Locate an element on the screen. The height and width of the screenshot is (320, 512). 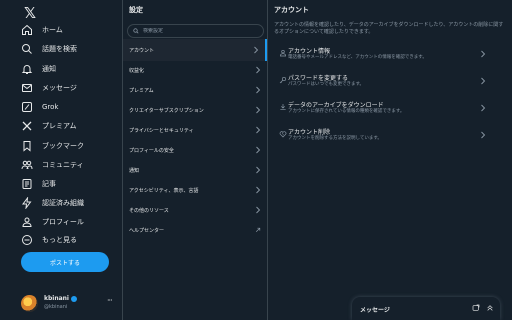
settings-item-label: 収益化 is located at coordinates (137, 70).